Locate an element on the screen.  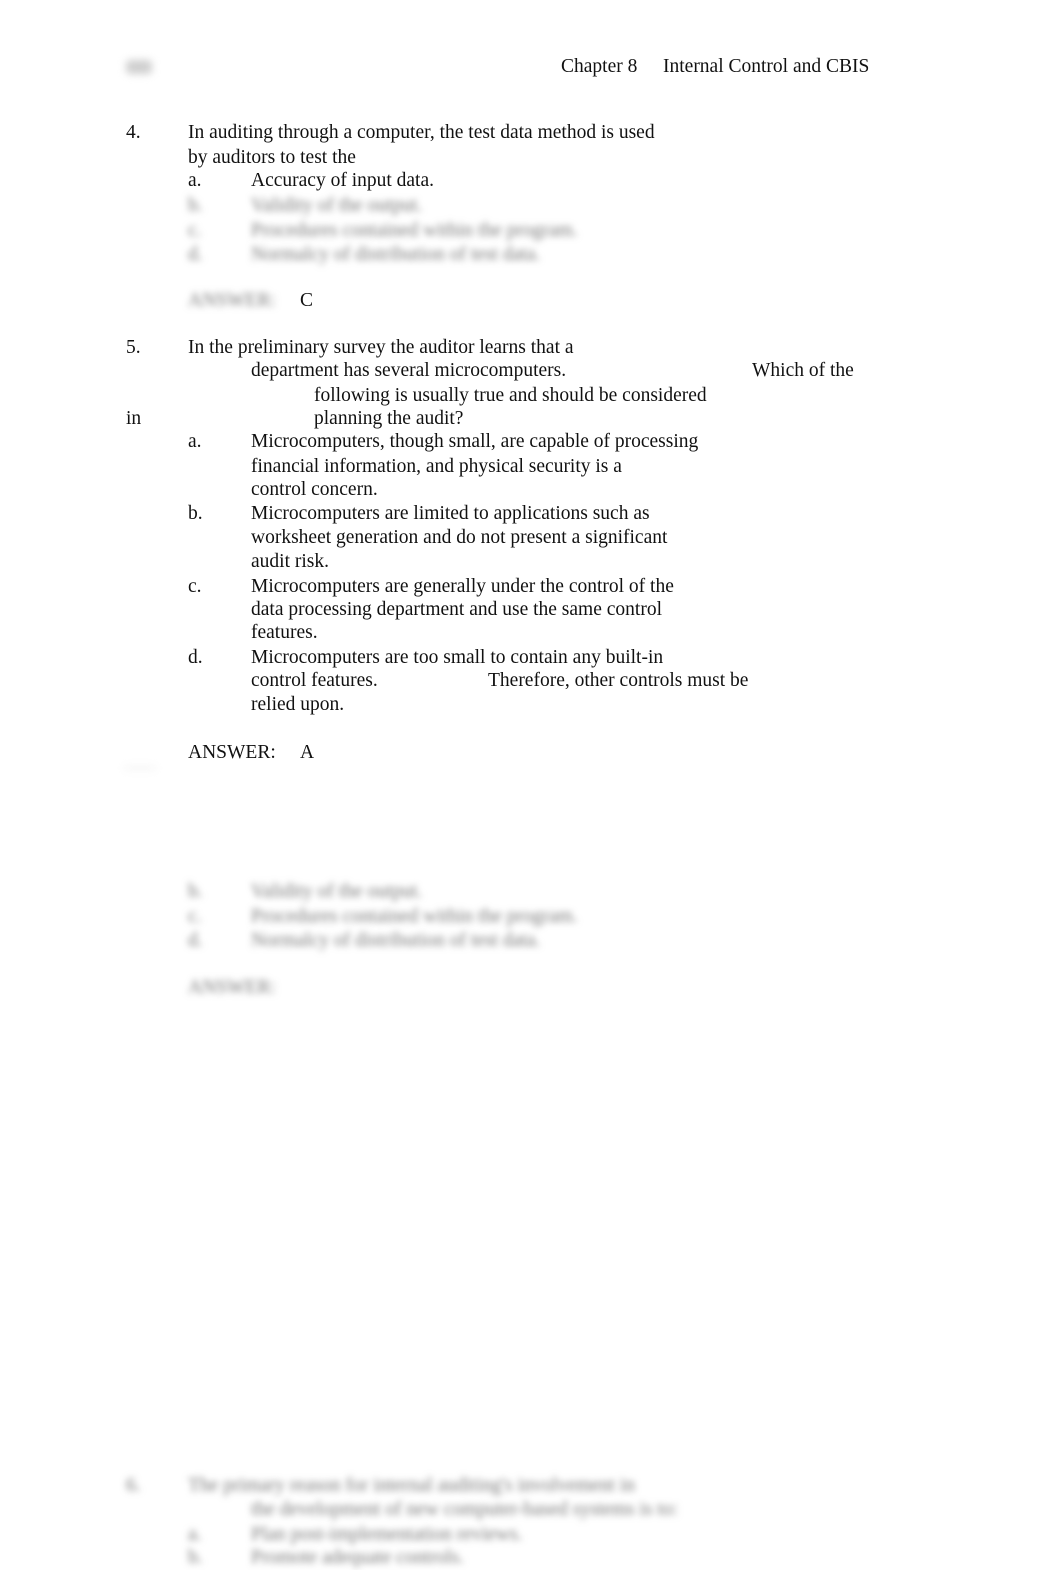
question-stem-line: planning the audit? is located at coordinates (389, 418).